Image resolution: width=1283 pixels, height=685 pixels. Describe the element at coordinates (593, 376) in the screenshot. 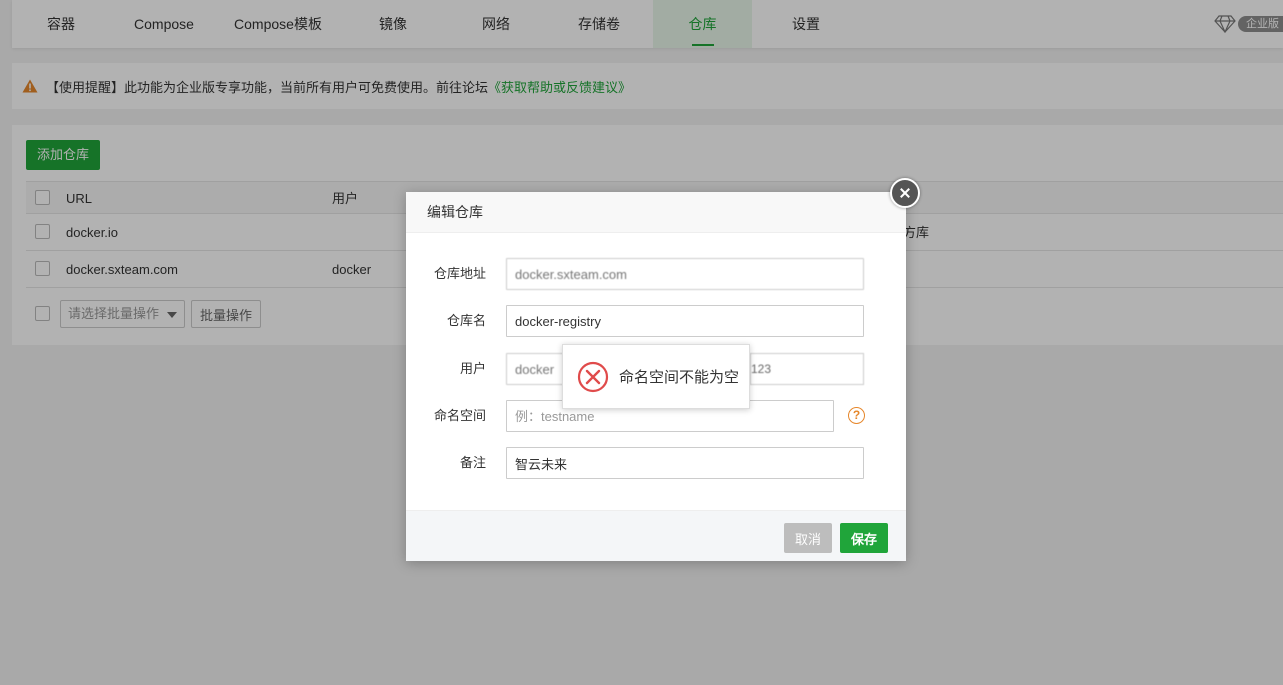

I see `error-circle-icon` at that location.